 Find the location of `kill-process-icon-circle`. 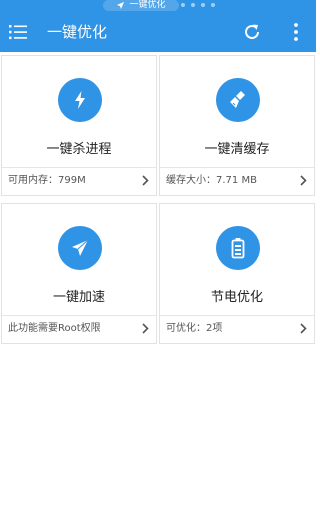

kill-process-icon-circle is located at coordinates (80, 100).